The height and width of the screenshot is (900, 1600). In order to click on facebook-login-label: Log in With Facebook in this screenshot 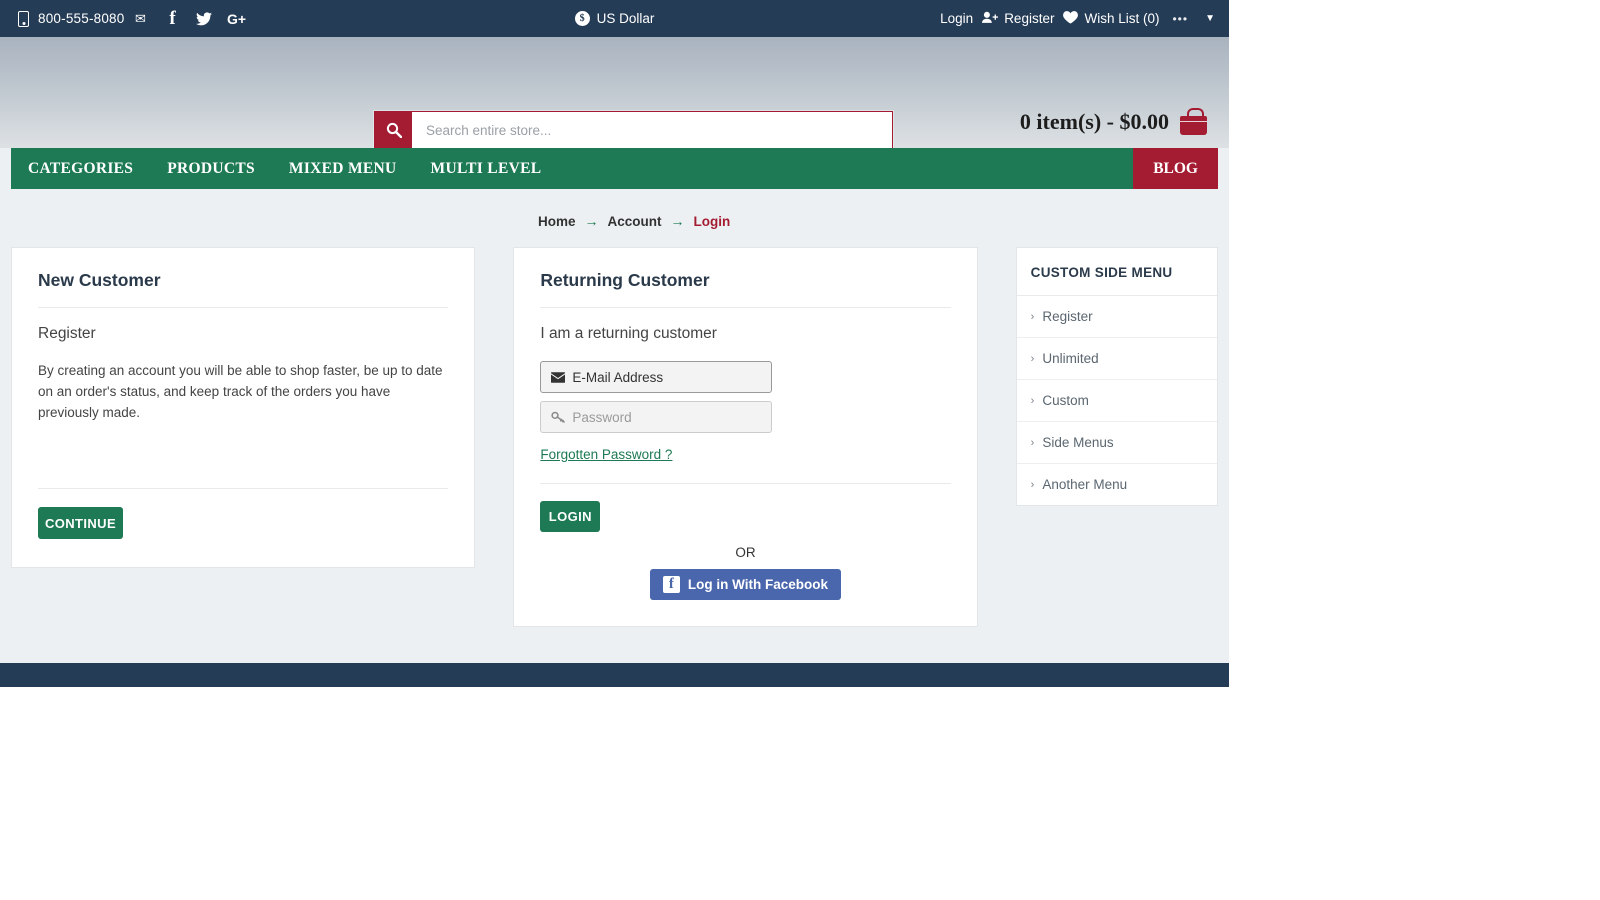, I will do `click(758, 584)`.